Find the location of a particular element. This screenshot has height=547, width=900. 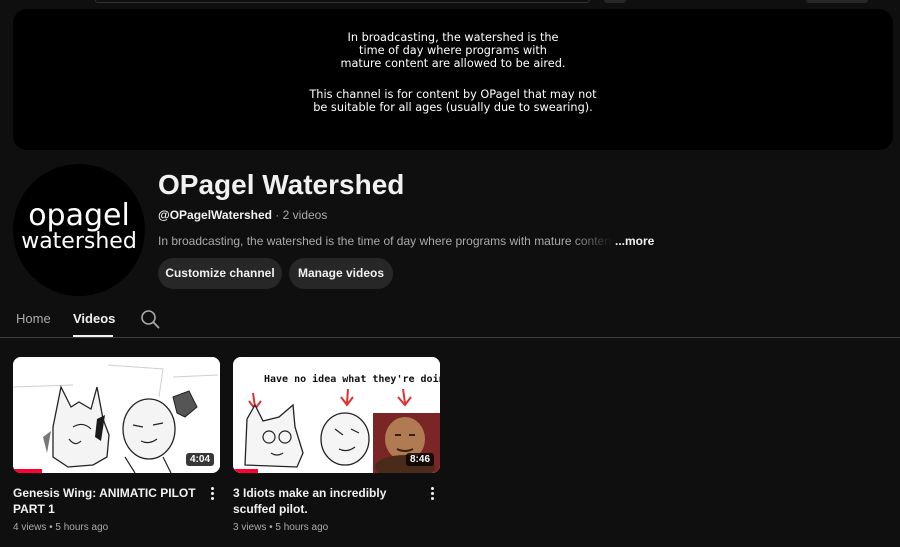

video-title: Genesis Wing: ANIMATIC PILOT PART 1 is located at coordinates (105, 501).